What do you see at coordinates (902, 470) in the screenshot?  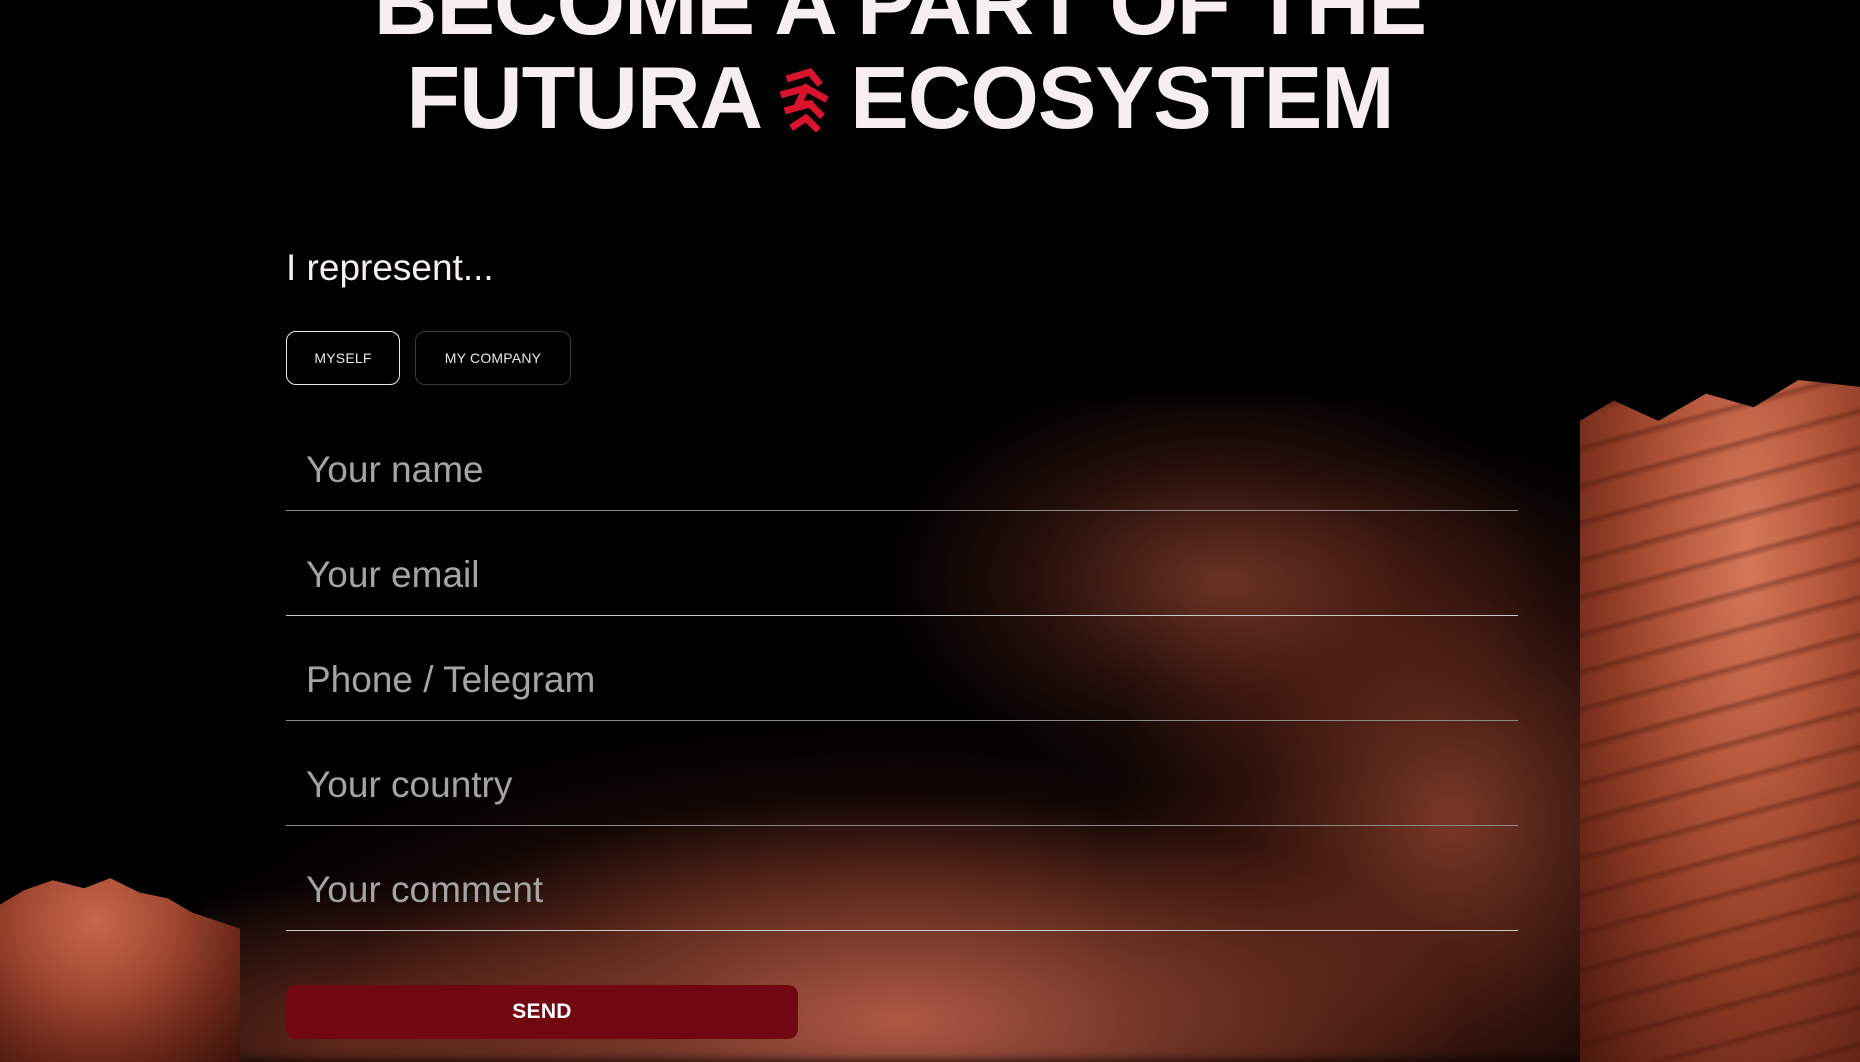 I see `name-input` at bounding box center [902, 470].